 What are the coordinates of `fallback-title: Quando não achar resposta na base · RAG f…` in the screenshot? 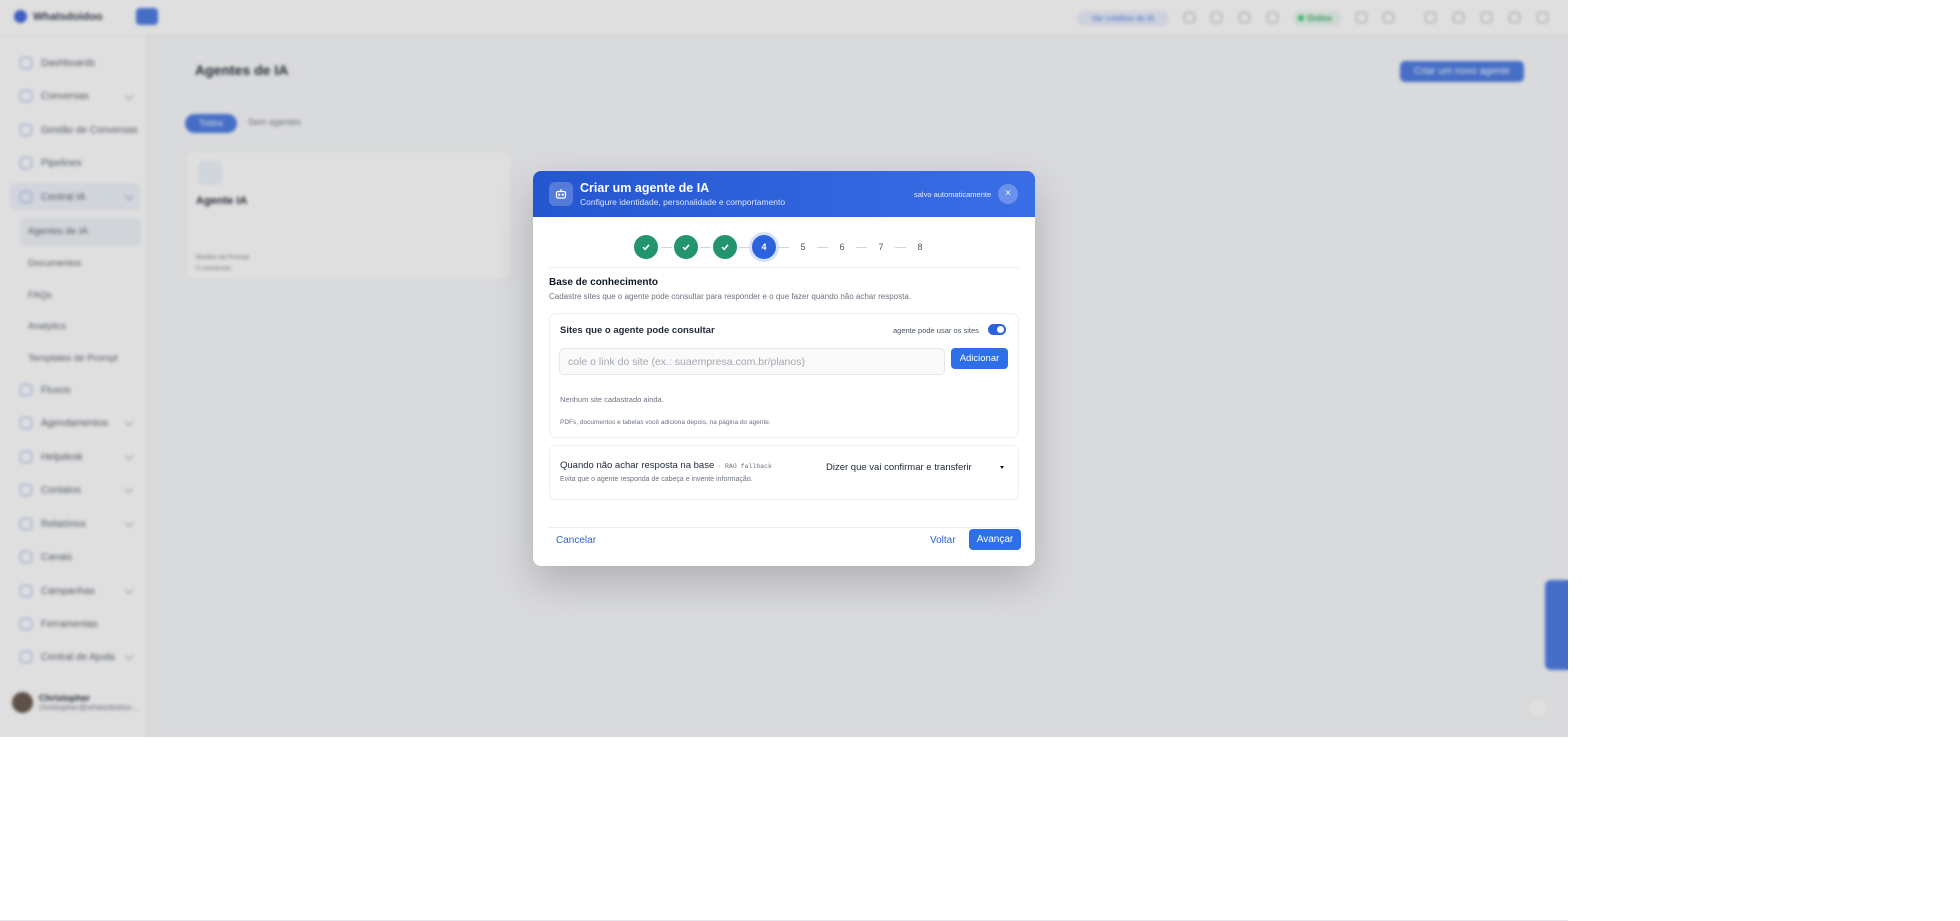 It's located at (666, 465).